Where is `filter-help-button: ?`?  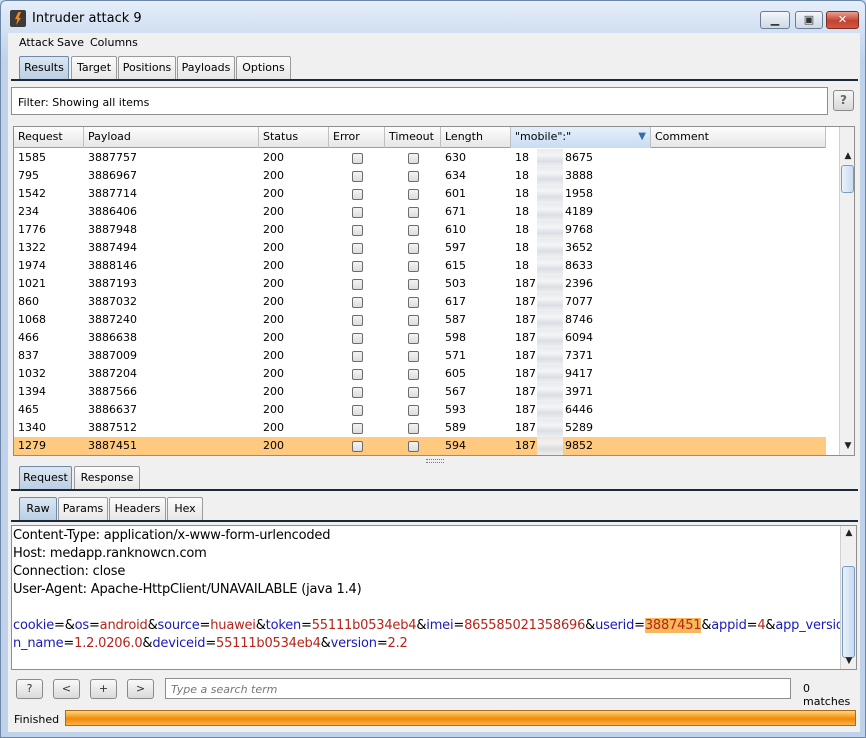 filter-help-button: ? is located at coordinates (843, 100).